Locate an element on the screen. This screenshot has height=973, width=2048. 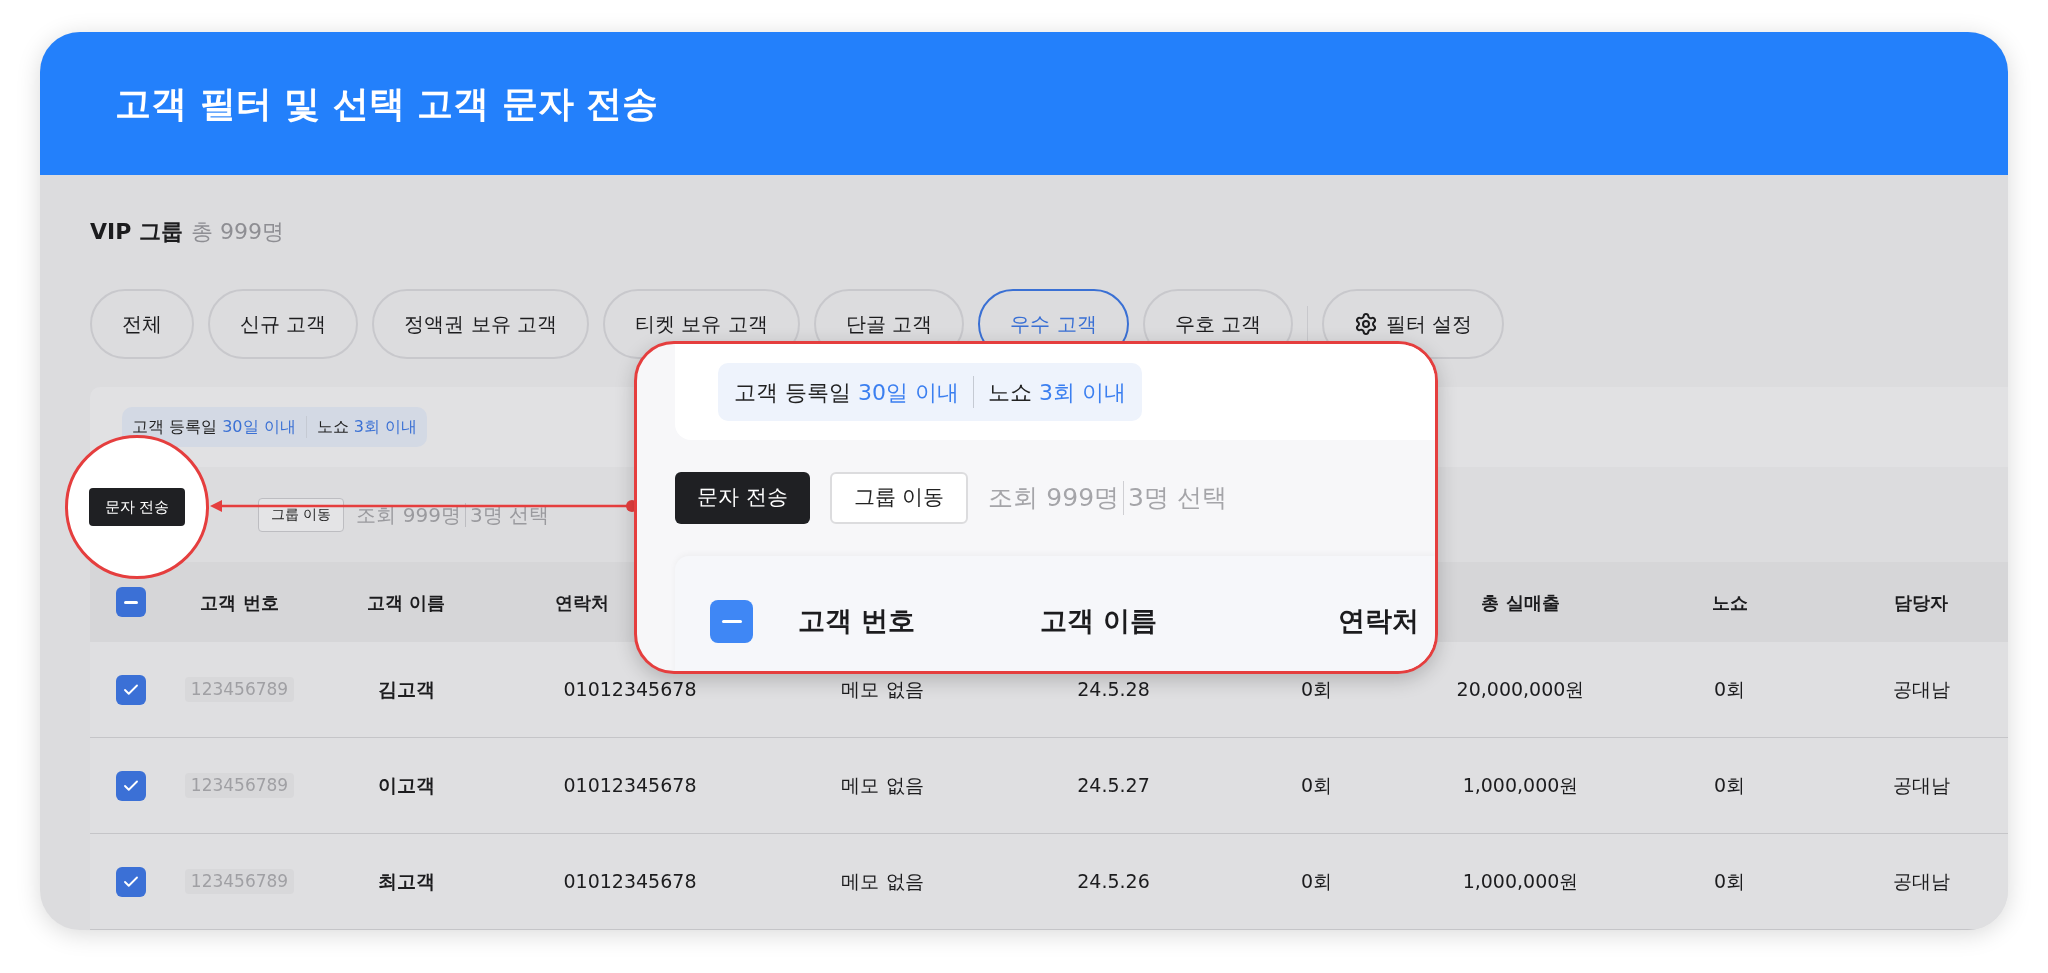
table-row: 123456789 최고객 01012345678 메모 없음 24.5.26 0회 1,000,000원 0회 공대남 is located at coordinates (1049, 882).